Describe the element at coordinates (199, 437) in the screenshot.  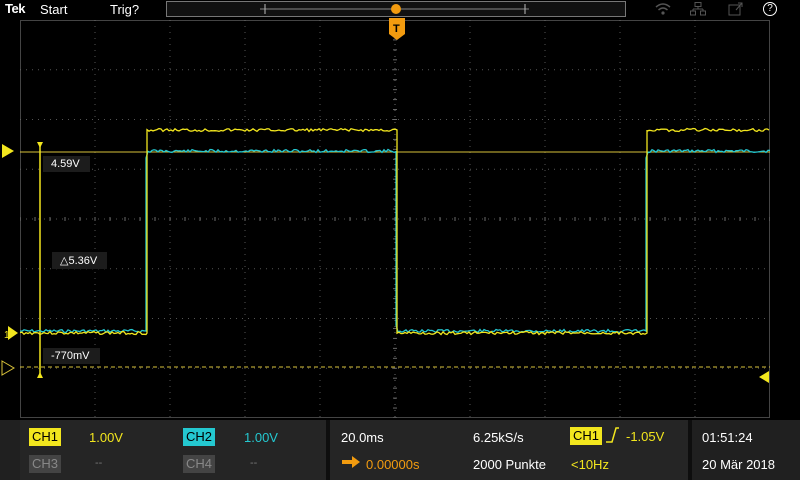
I see `ch2-badge: CH2` at that location.